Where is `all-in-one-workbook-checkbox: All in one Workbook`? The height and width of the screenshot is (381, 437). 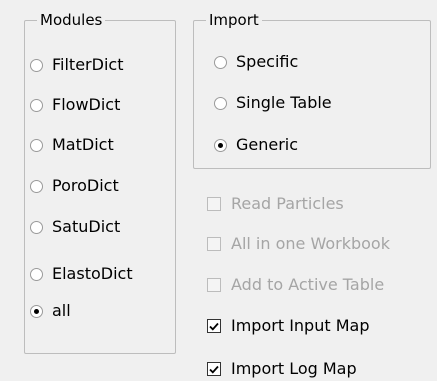 all-in-one-workbook-checkbox: All in one Workbook is located at coordinates (298, 244).